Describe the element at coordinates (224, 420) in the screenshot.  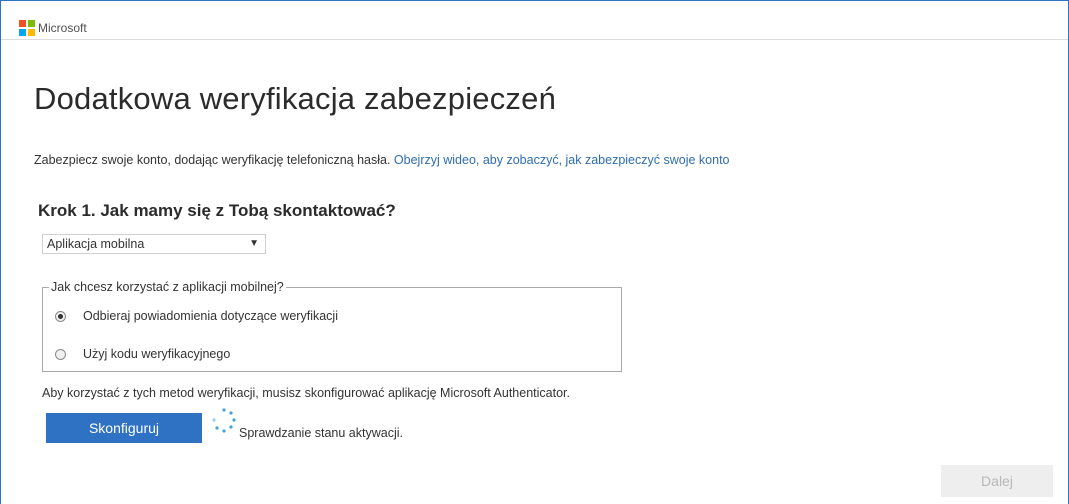
I see `loading-spinner-icon` at that location.